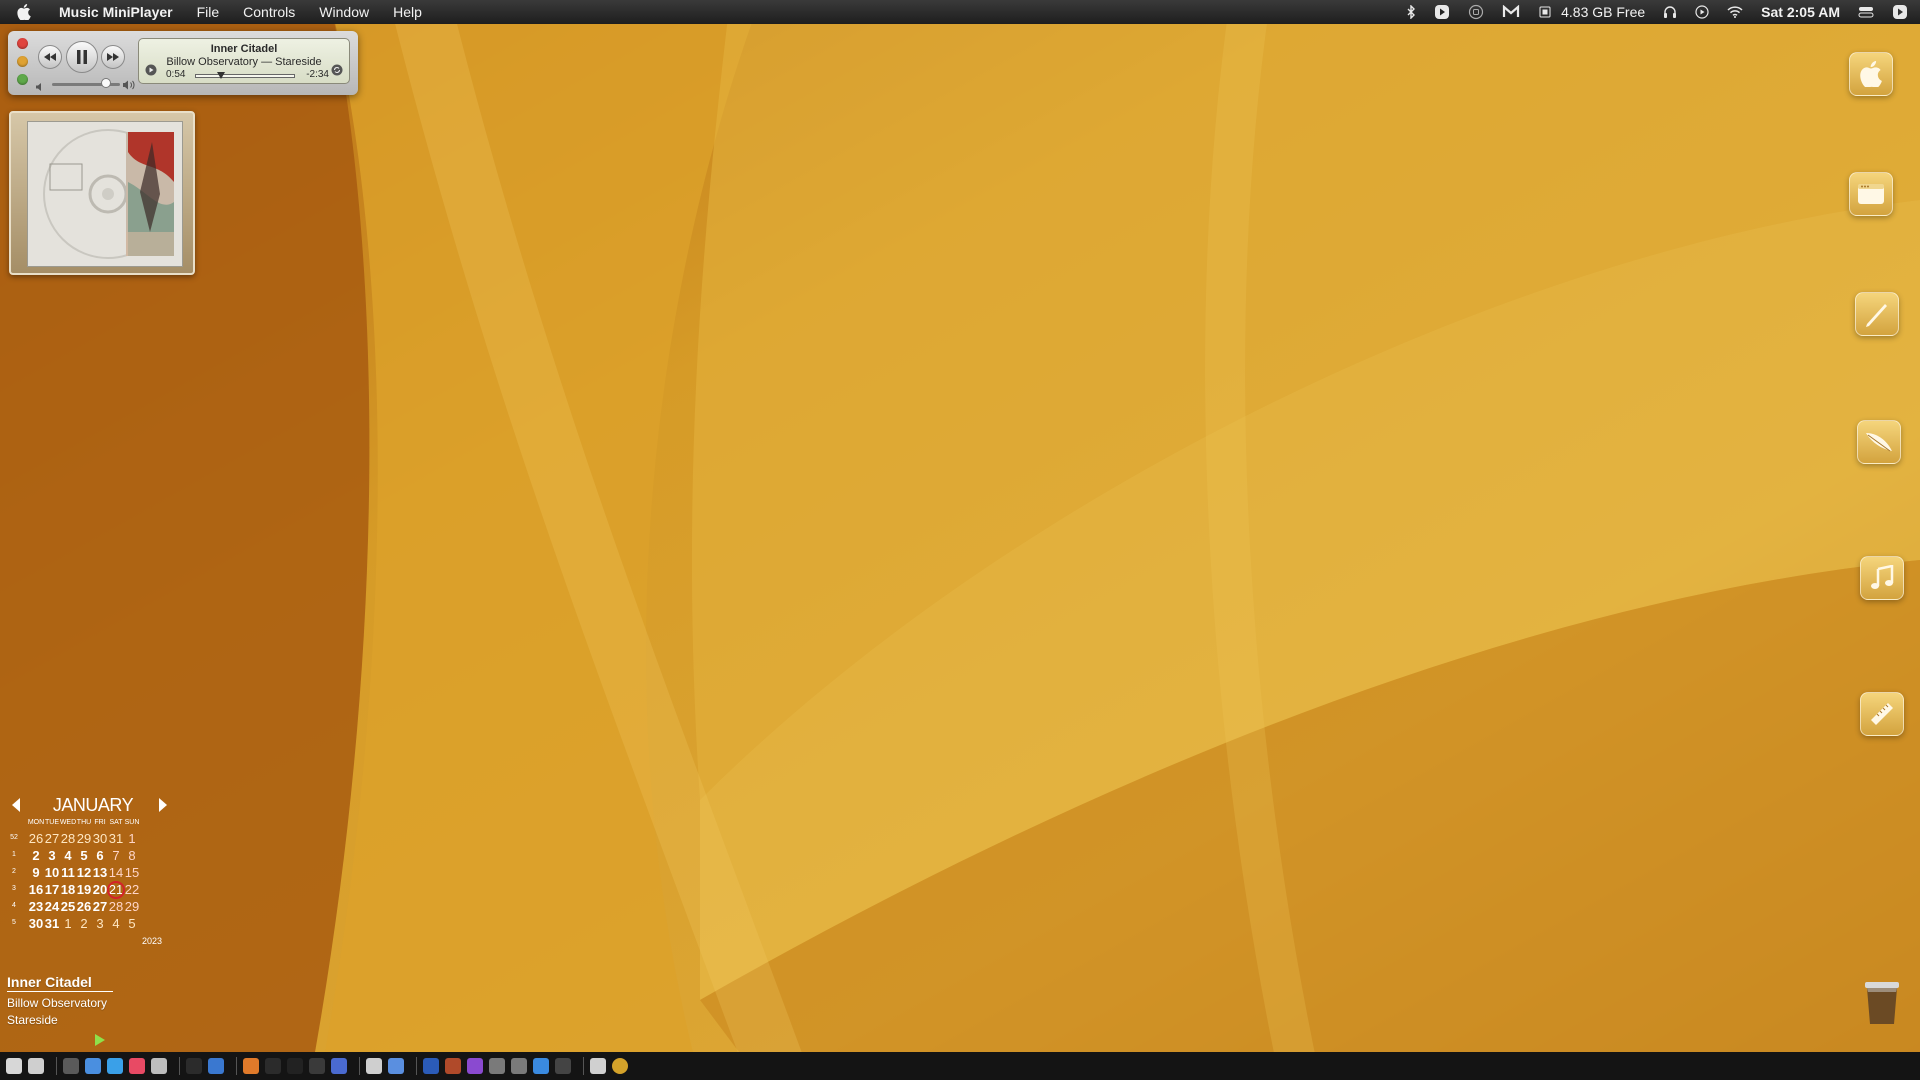  I want to click on control-center-icon, so click(1866, 12).